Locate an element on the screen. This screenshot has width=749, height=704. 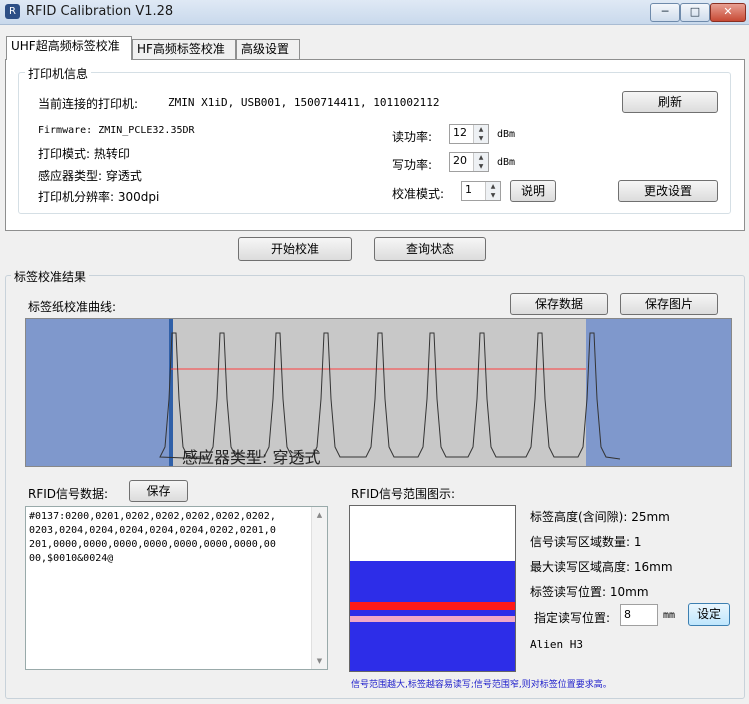
save-image-button: 保存图片 is located at coordinates (669, 304).